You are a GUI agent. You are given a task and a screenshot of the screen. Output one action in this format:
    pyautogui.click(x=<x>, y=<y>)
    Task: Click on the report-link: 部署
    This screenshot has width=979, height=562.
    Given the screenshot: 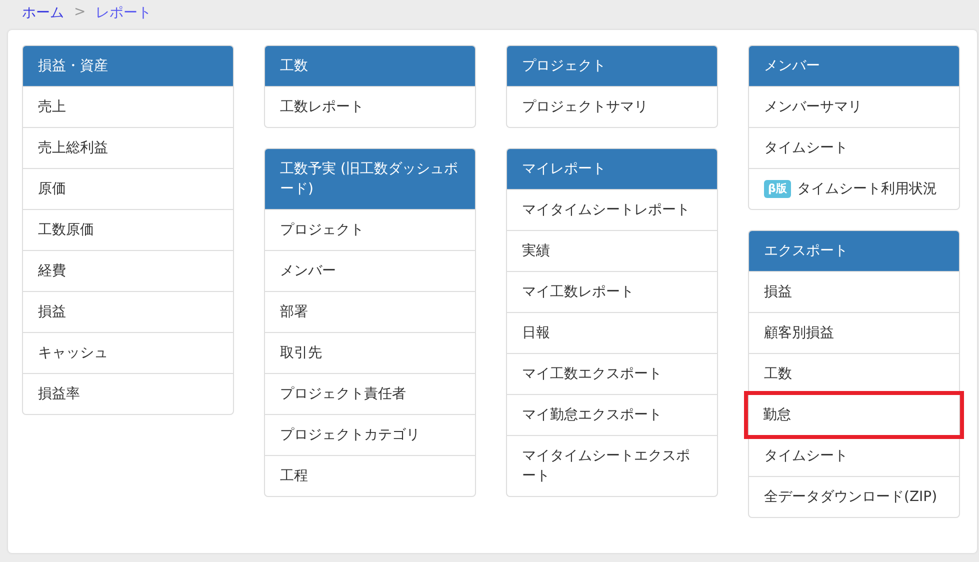 What is the action you would take?
    pyautogui.click(x=370, y=311)
    